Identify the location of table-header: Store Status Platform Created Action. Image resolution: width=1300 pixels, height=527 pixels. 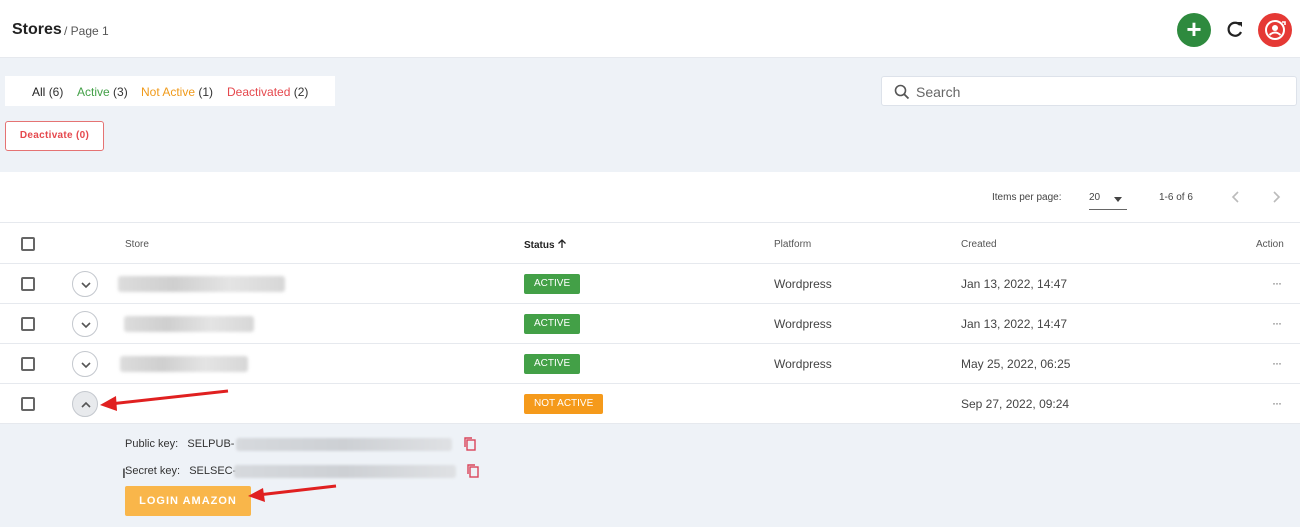
(650, 243).